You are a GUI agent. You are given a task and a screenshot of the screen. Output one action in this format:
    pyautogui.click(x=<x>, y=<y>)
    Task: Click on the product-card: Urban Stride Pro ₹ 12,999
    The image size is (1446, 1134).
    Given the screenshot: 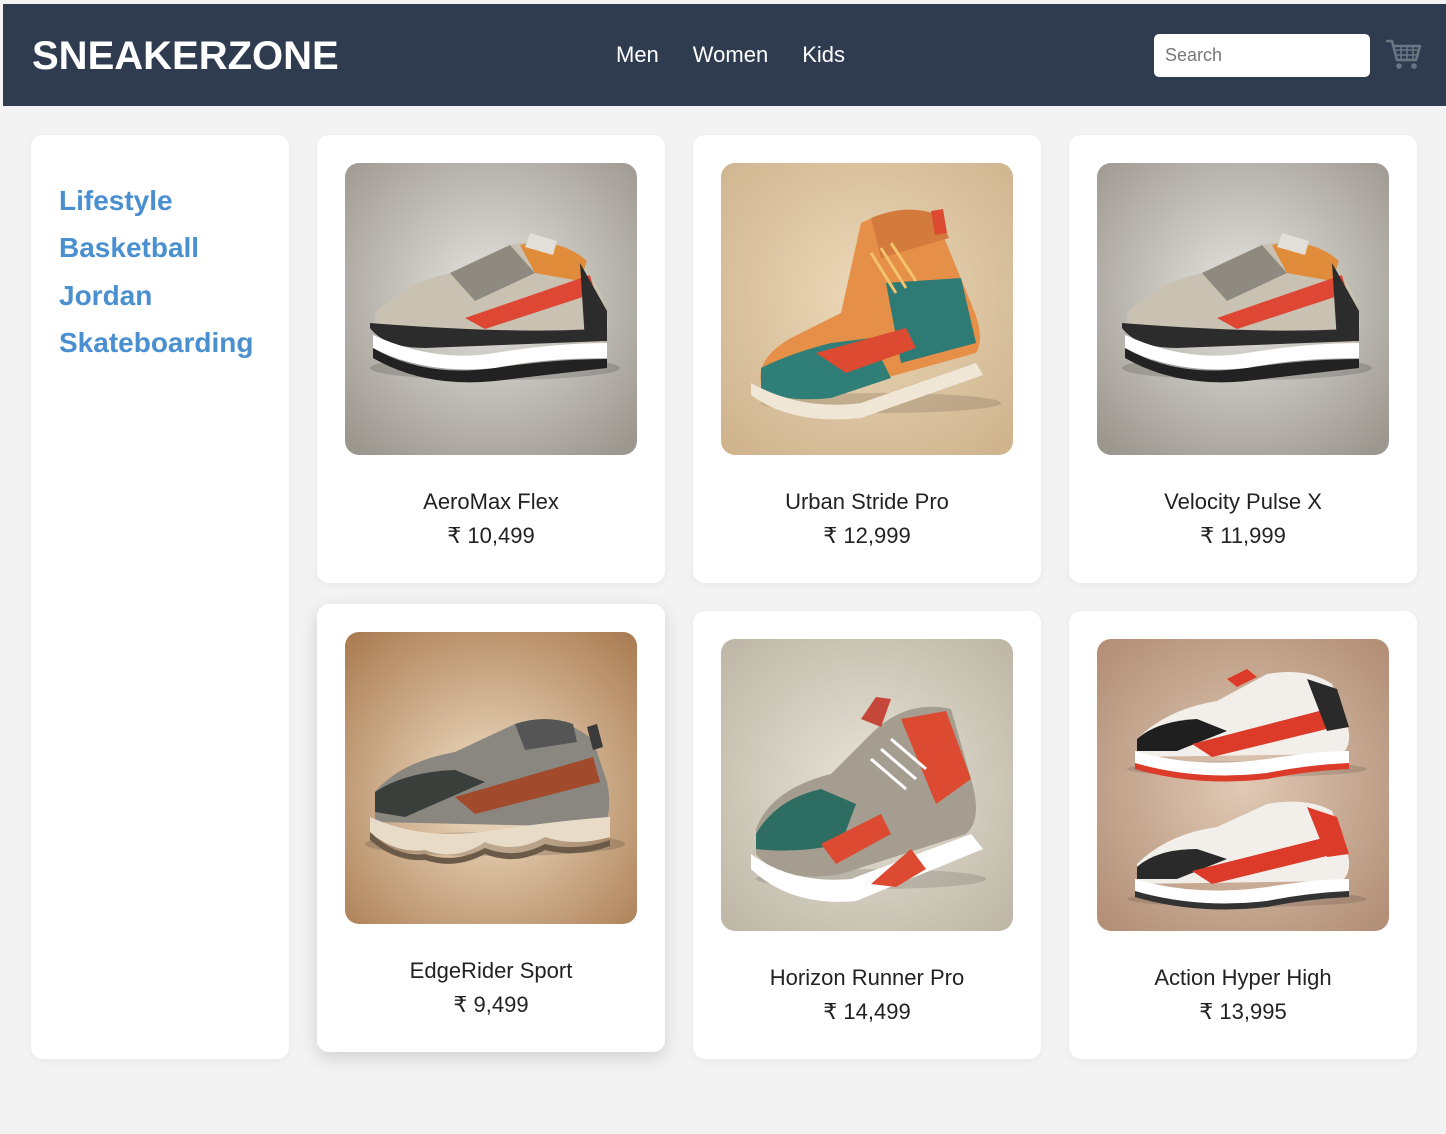 What is the action you would take?
    pyautogui.click(x=867, y=359)
    